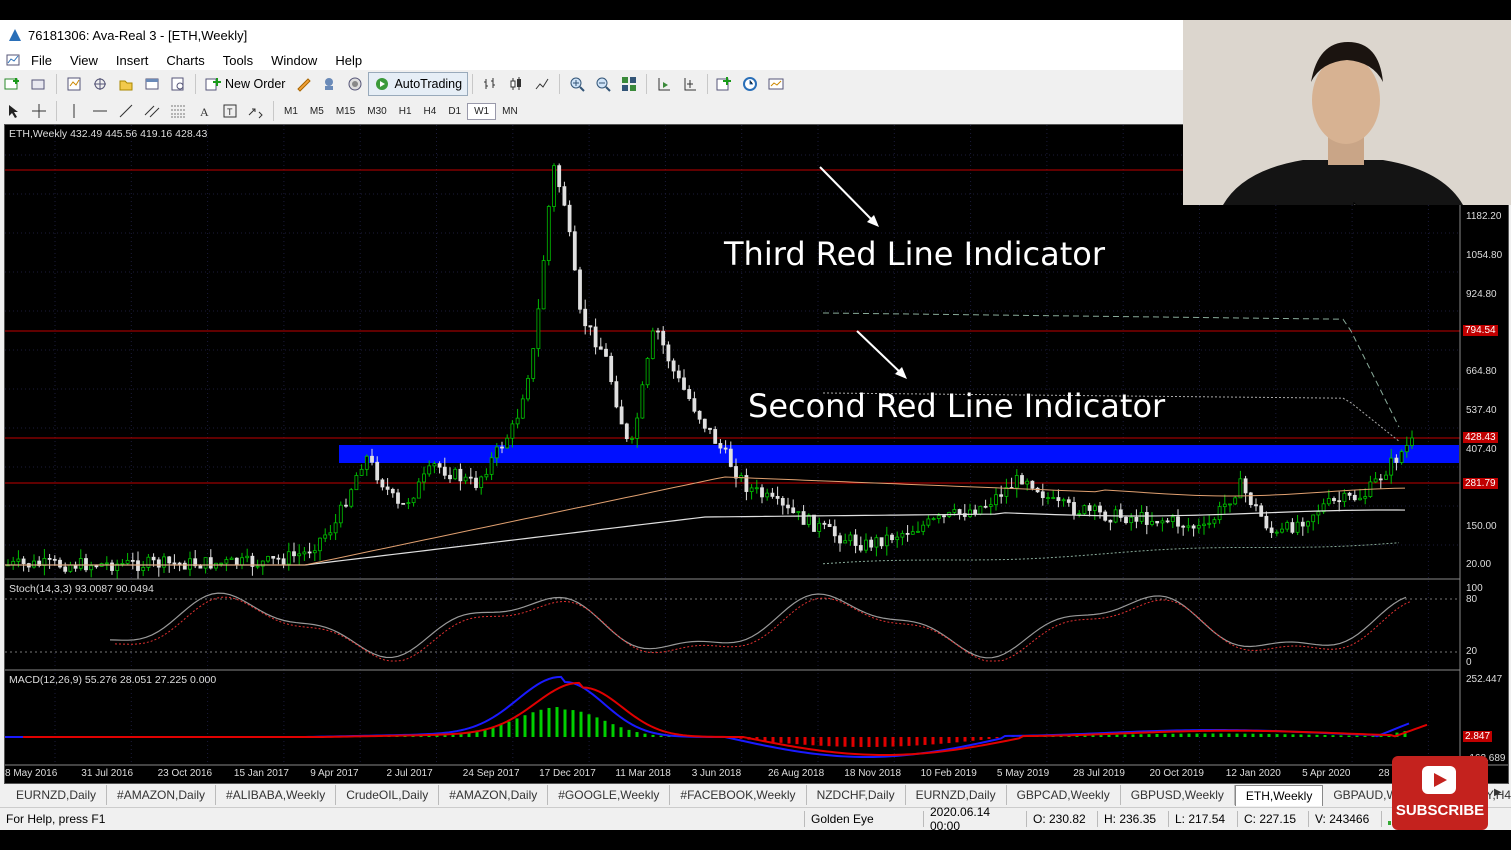  I want to click on text-icon: A, so click(204, 111).